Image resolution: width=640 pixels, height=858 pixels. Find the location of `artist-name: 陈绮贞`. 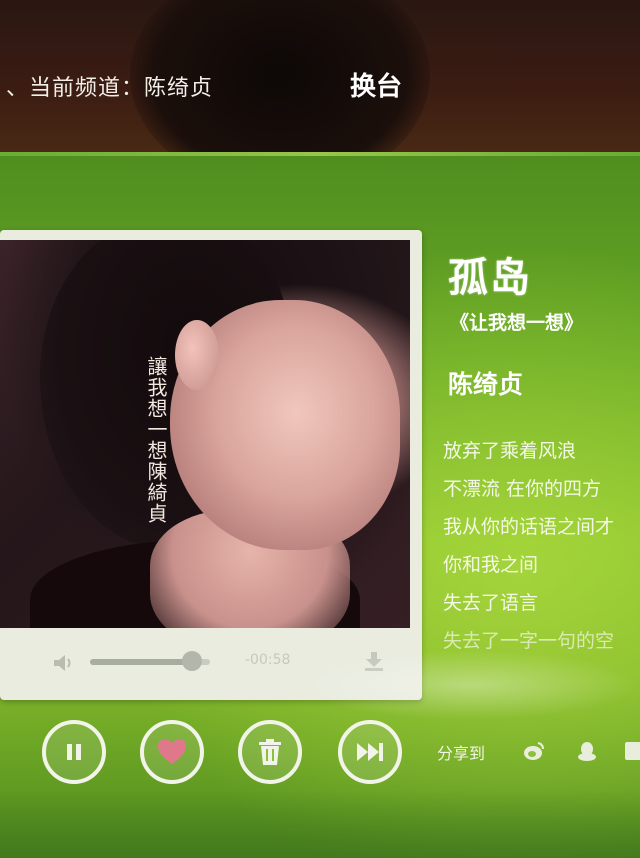

artist-name: 陈绮贞 is located at coordinates (486, 384).